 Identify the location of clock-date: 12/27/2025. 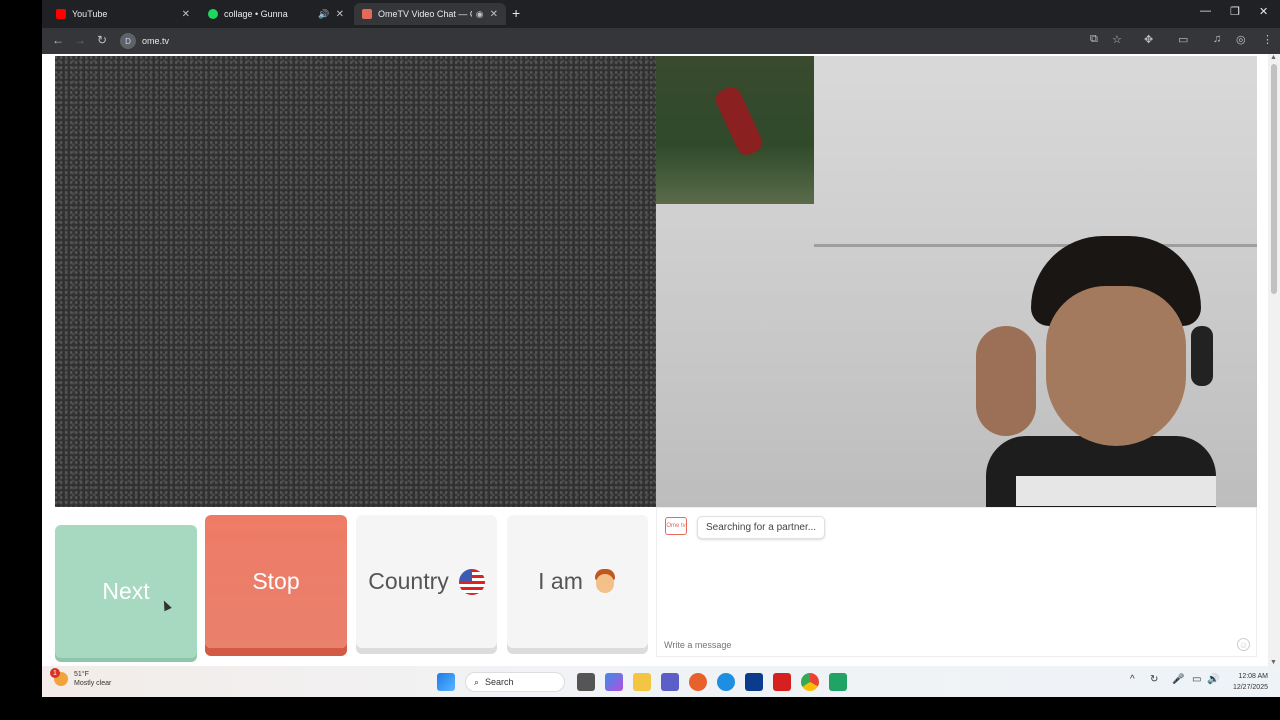
(1250, 687).